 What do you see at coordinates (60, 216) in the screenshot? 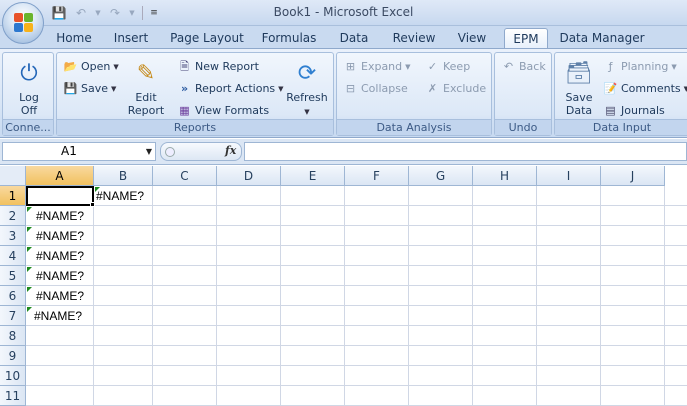
I see `cell-a2: #NAME?` at bounding box center [60, 216].